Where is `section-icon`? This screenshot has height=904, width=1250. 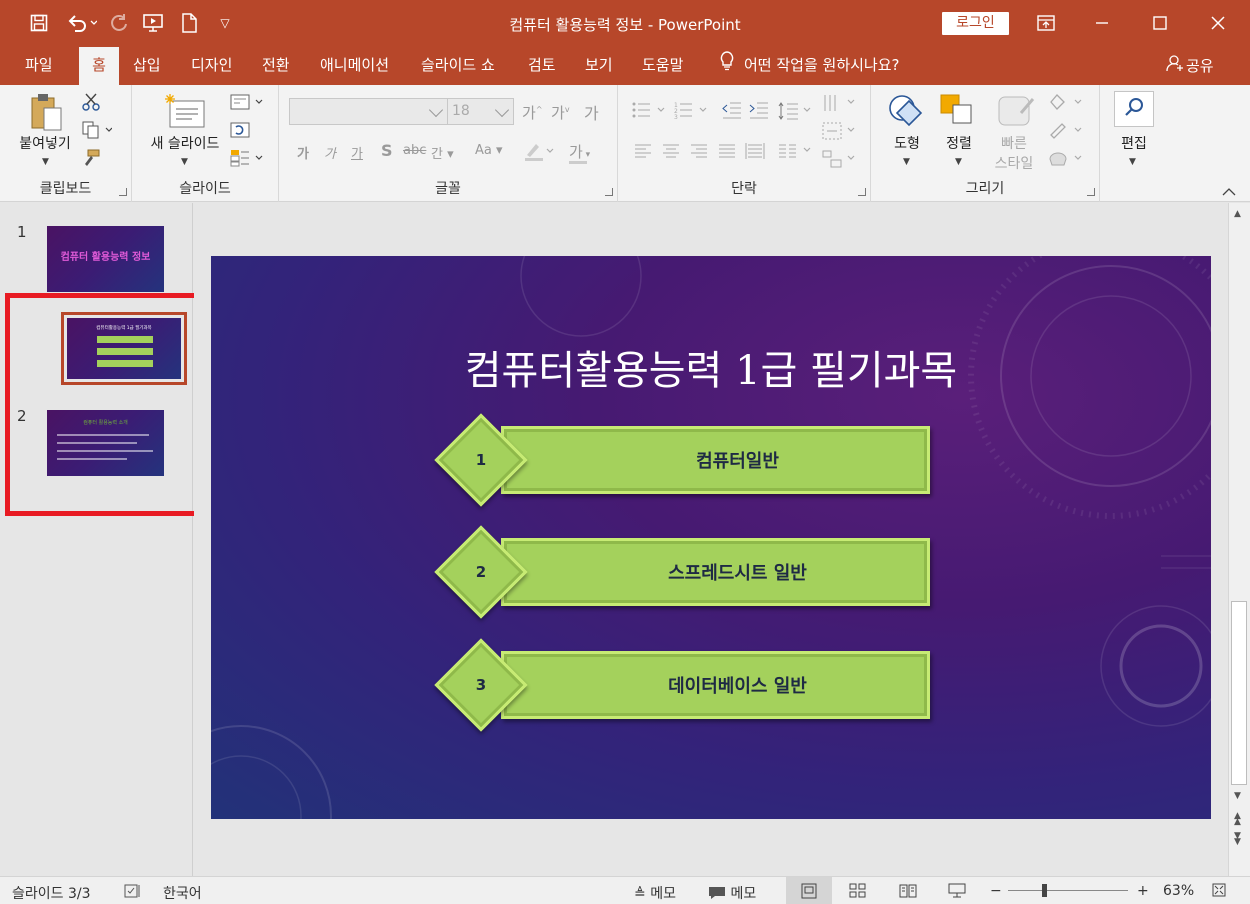
section-icon is located at coordinates (247, 160).